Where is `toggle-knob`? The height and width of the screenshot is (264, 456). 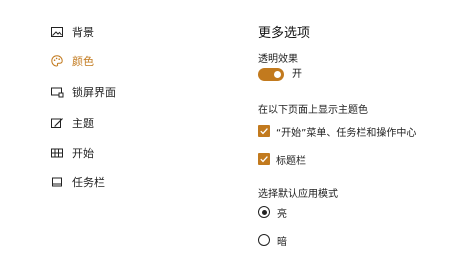 toggle-knob is located at coordinates (277, 74).